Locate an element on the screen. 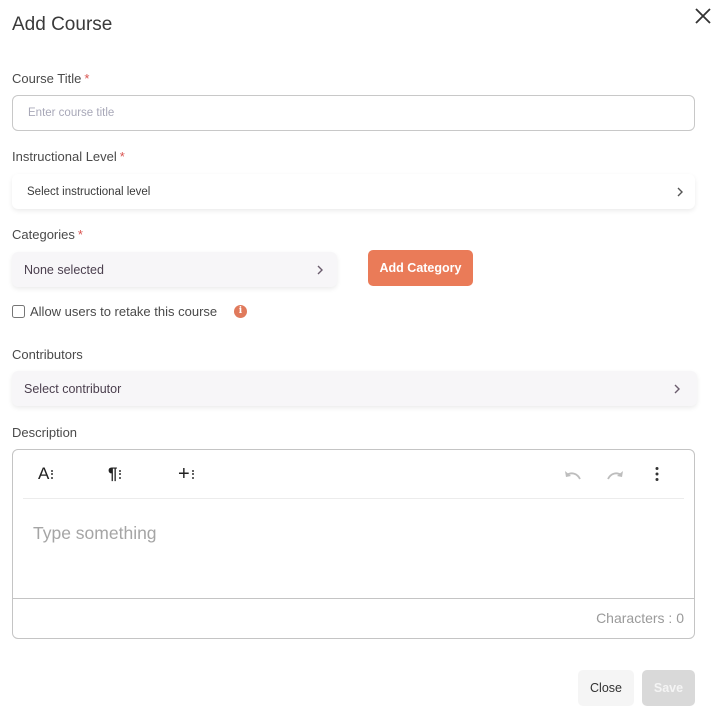 The height and width of the screenshot is (717, 722). plus-icon: + is located at coordinates (184, 473).